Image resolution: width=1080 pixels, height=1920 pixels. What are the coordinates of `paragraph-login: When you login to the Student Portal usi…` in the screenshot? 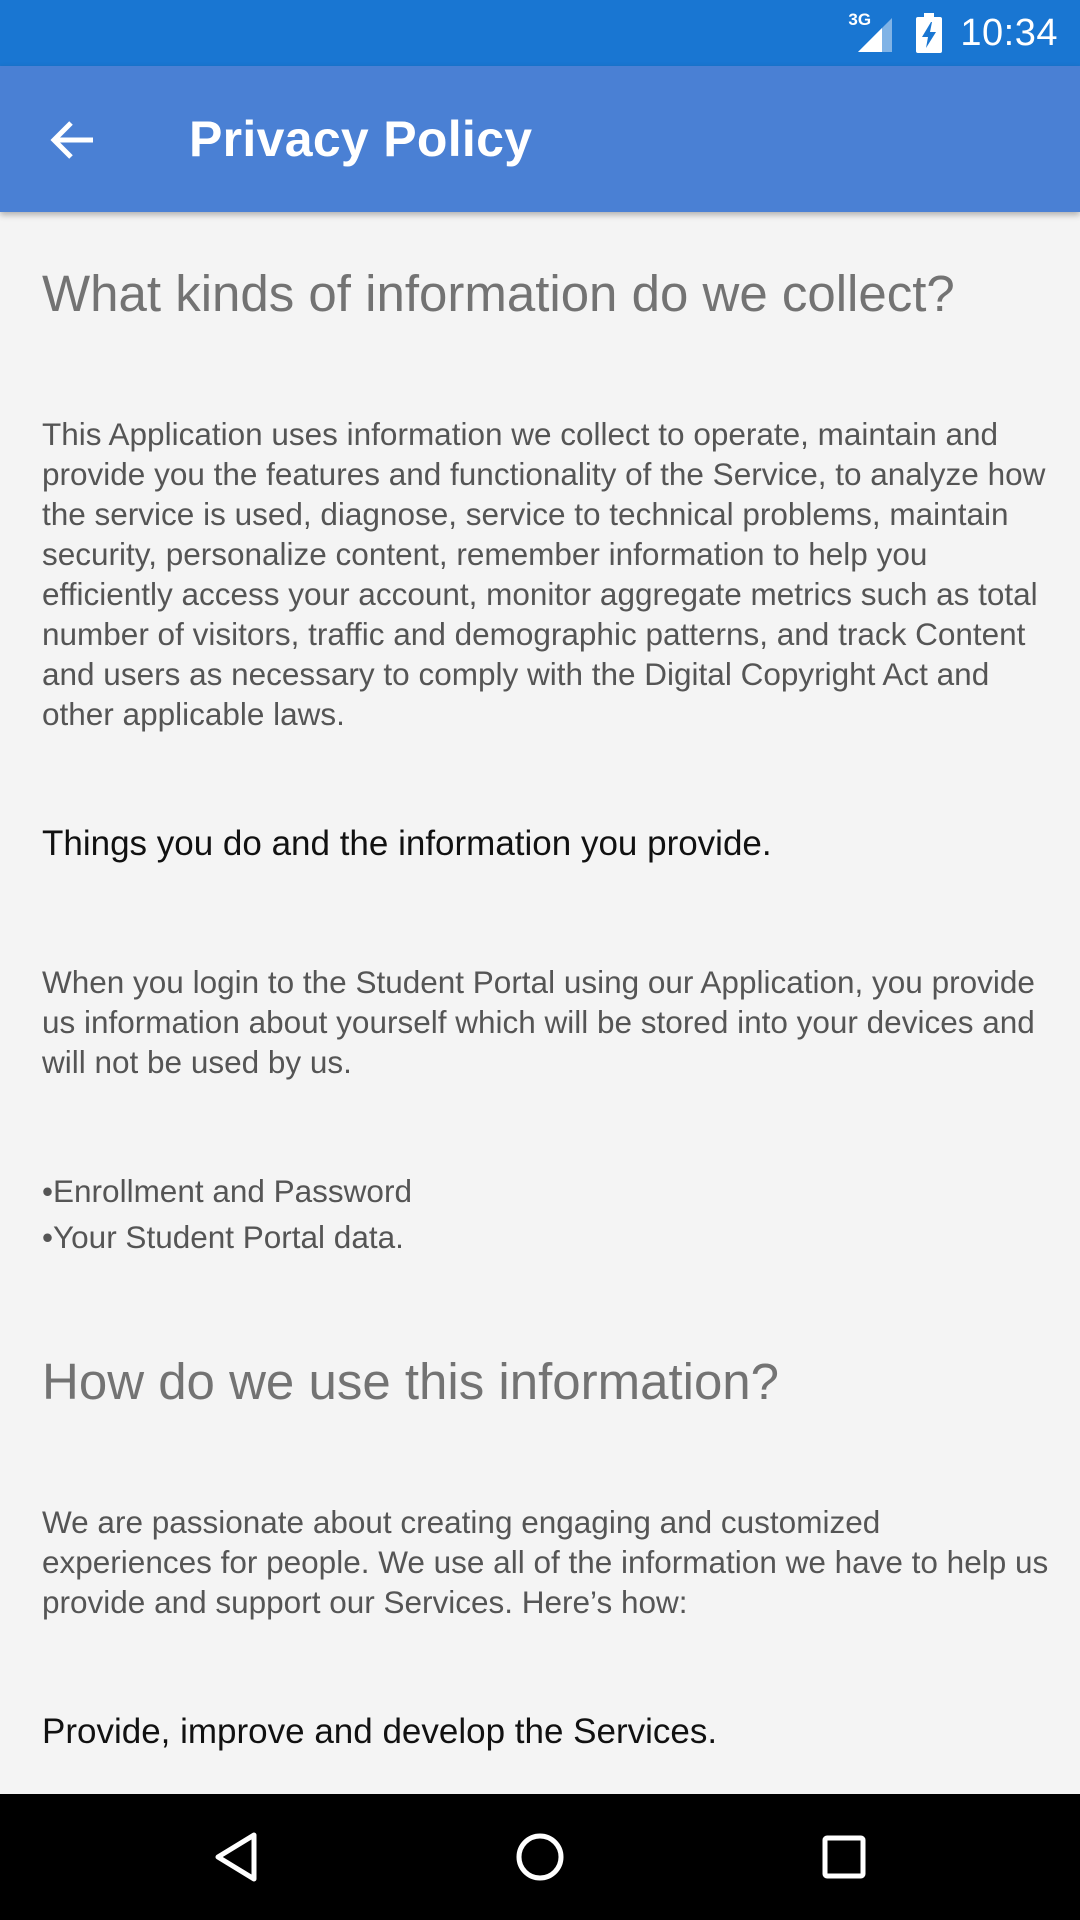 It's located at (538, 1022).